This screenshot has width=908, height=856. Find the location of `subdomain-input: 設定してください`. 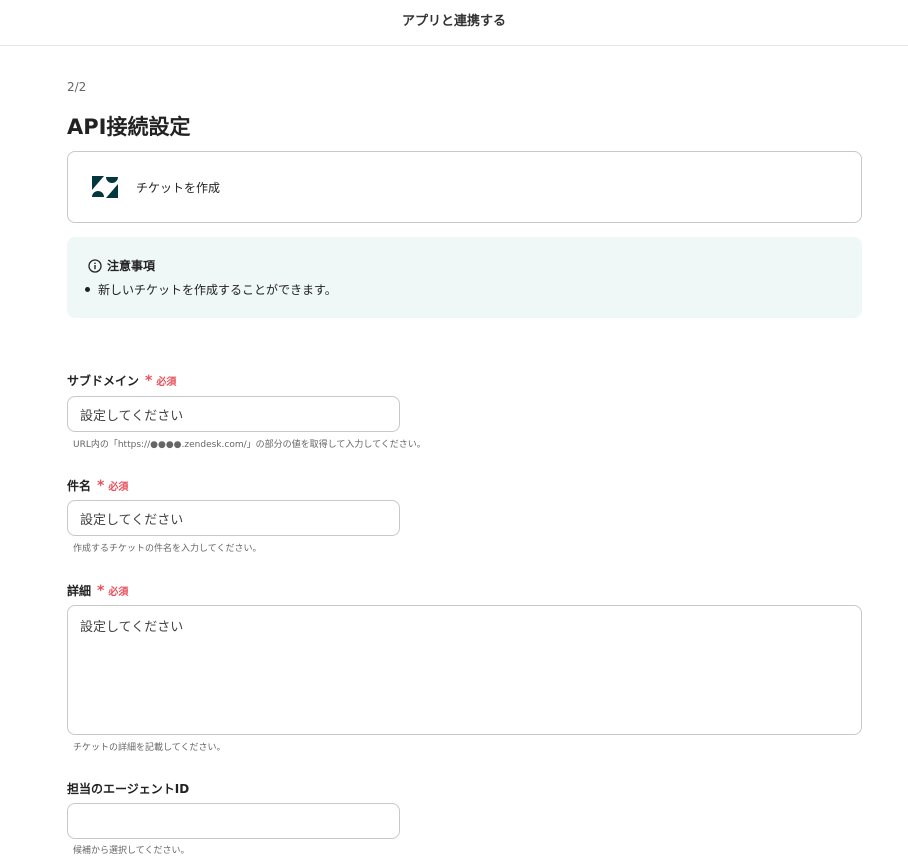

subdomain-input: 設定してください is located at coordinates (233, 414).